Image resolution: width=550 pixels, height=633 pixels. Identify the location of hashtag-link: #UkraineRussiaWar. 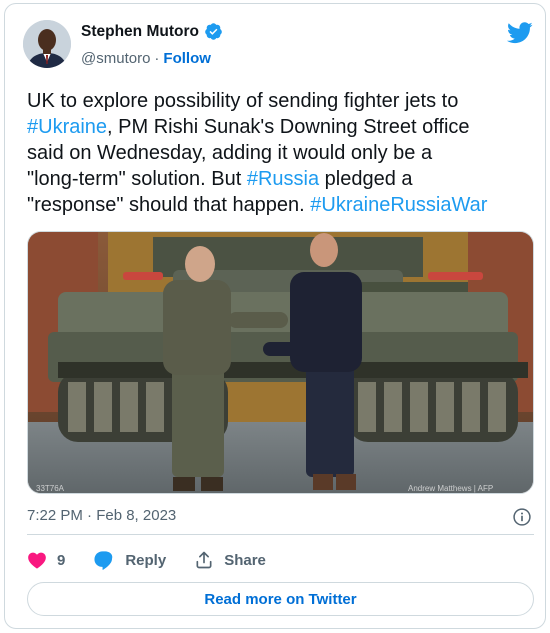
(398, 205).